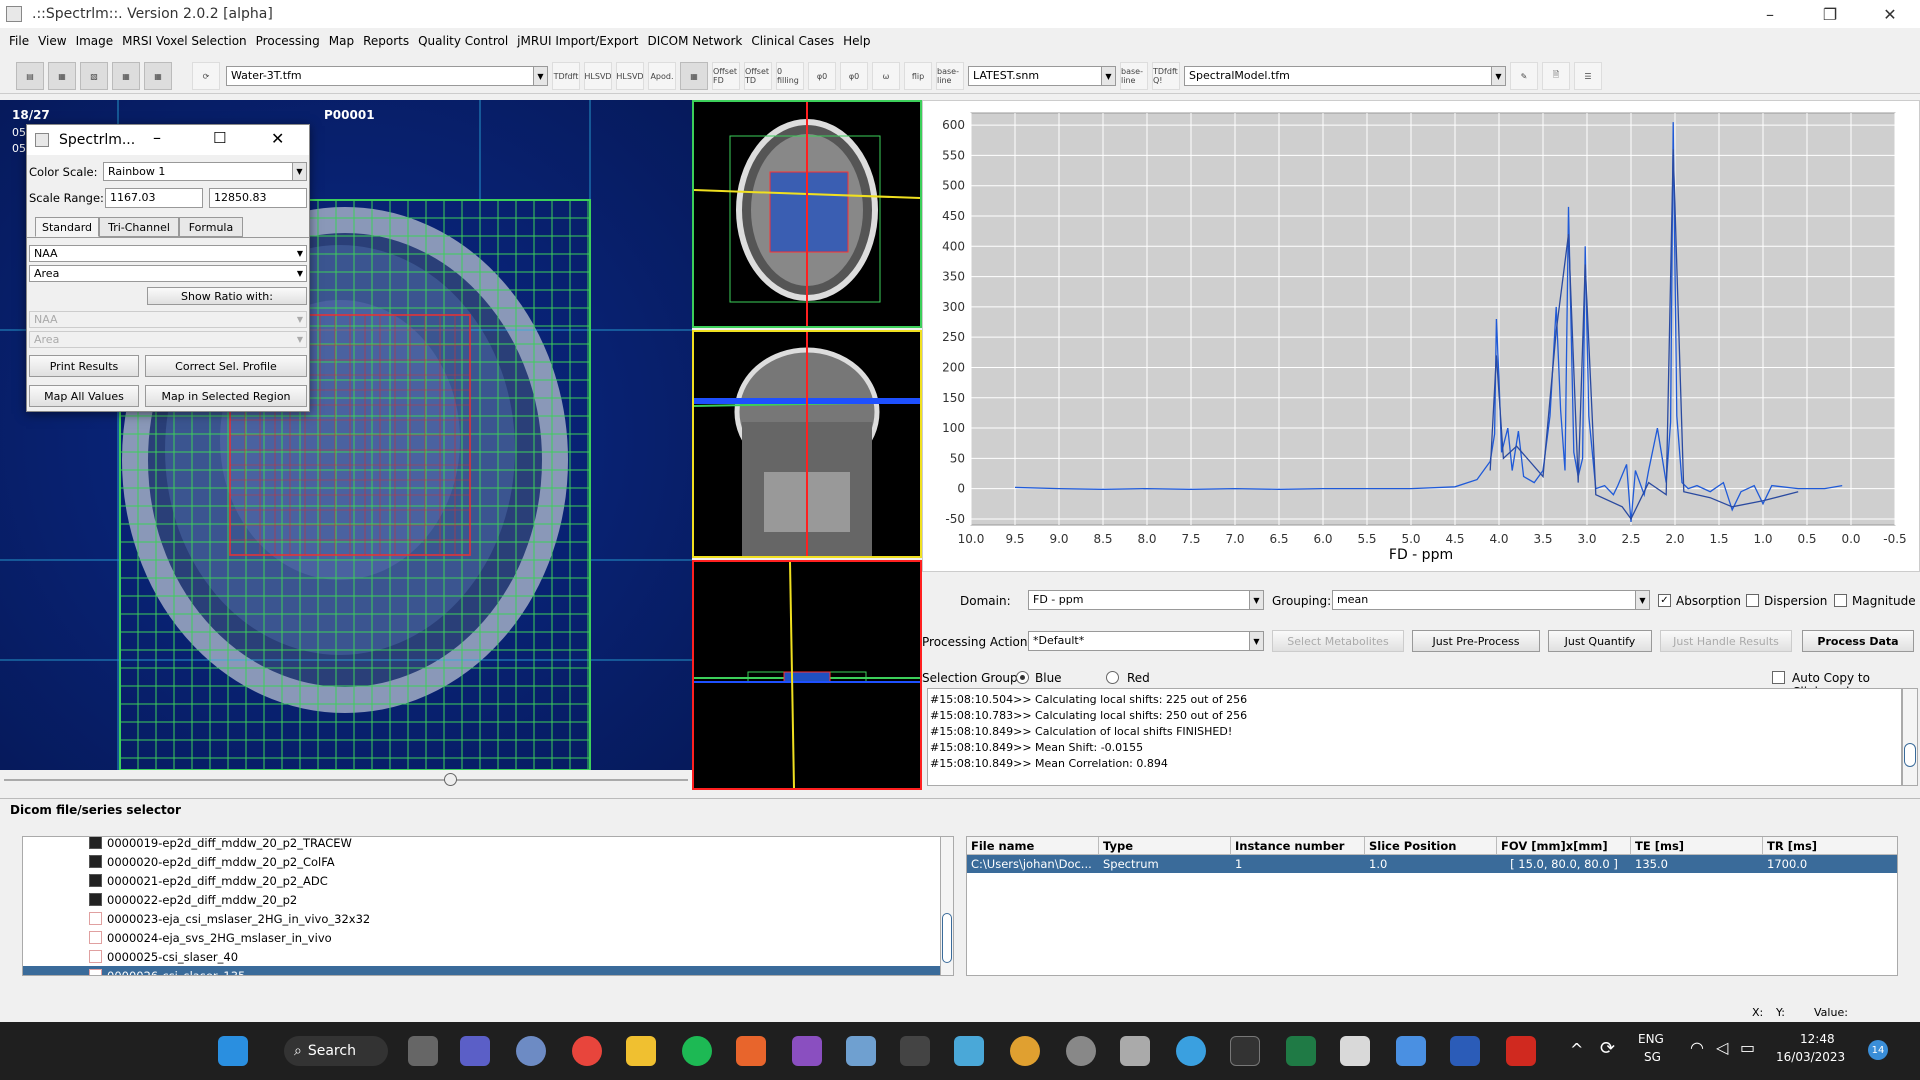 The image size is (1920, 1080). What do you see at coordinates (822, 76) in the screenshot?
I see `phase0-icon: φ0` at bounding box center [822, 76].